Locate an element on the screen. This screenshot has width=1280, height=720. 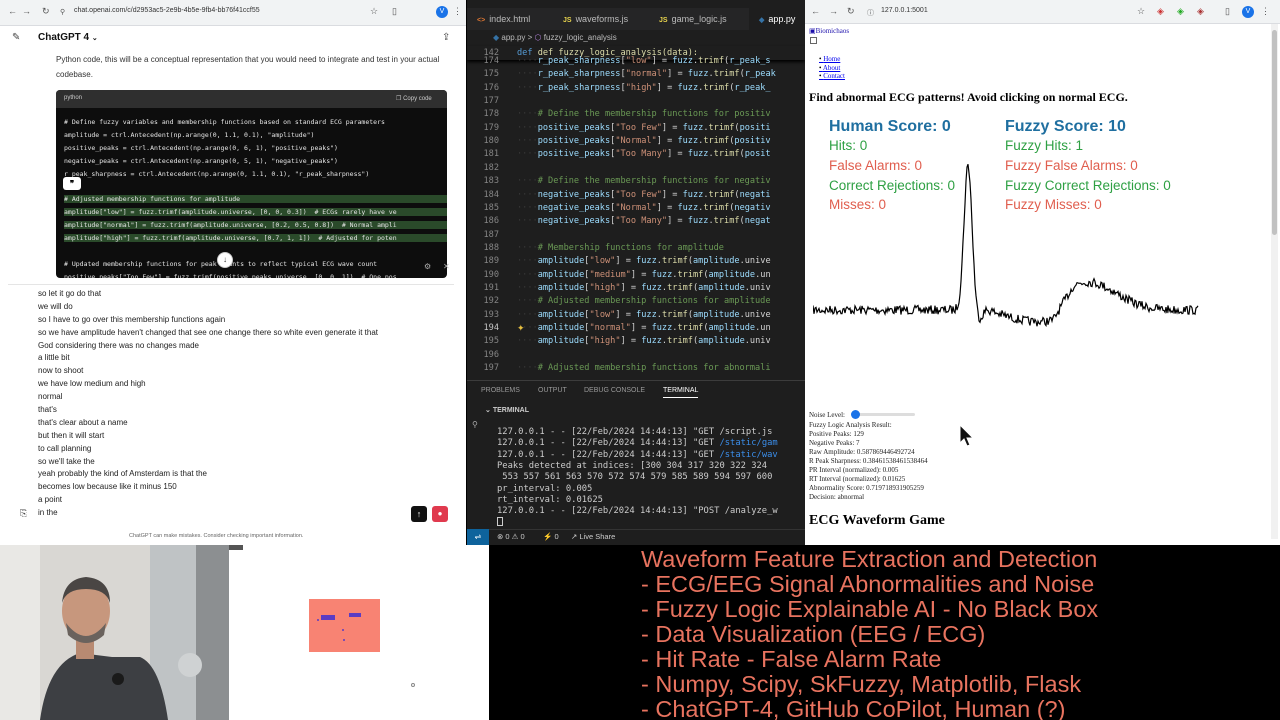
input-text-line: in the is located at coordinates (48, 513).